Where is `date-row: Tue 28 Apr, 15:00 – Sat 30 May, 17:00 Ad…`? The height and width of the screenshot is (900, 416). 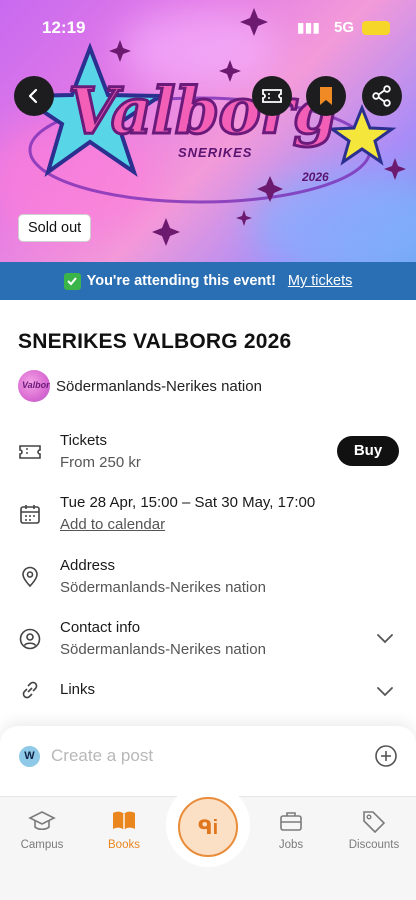 date-row: Tue 28 Apr, 15:00 – Sat 30 May, 17:00 Ad… is located at coordinates (208, 514).